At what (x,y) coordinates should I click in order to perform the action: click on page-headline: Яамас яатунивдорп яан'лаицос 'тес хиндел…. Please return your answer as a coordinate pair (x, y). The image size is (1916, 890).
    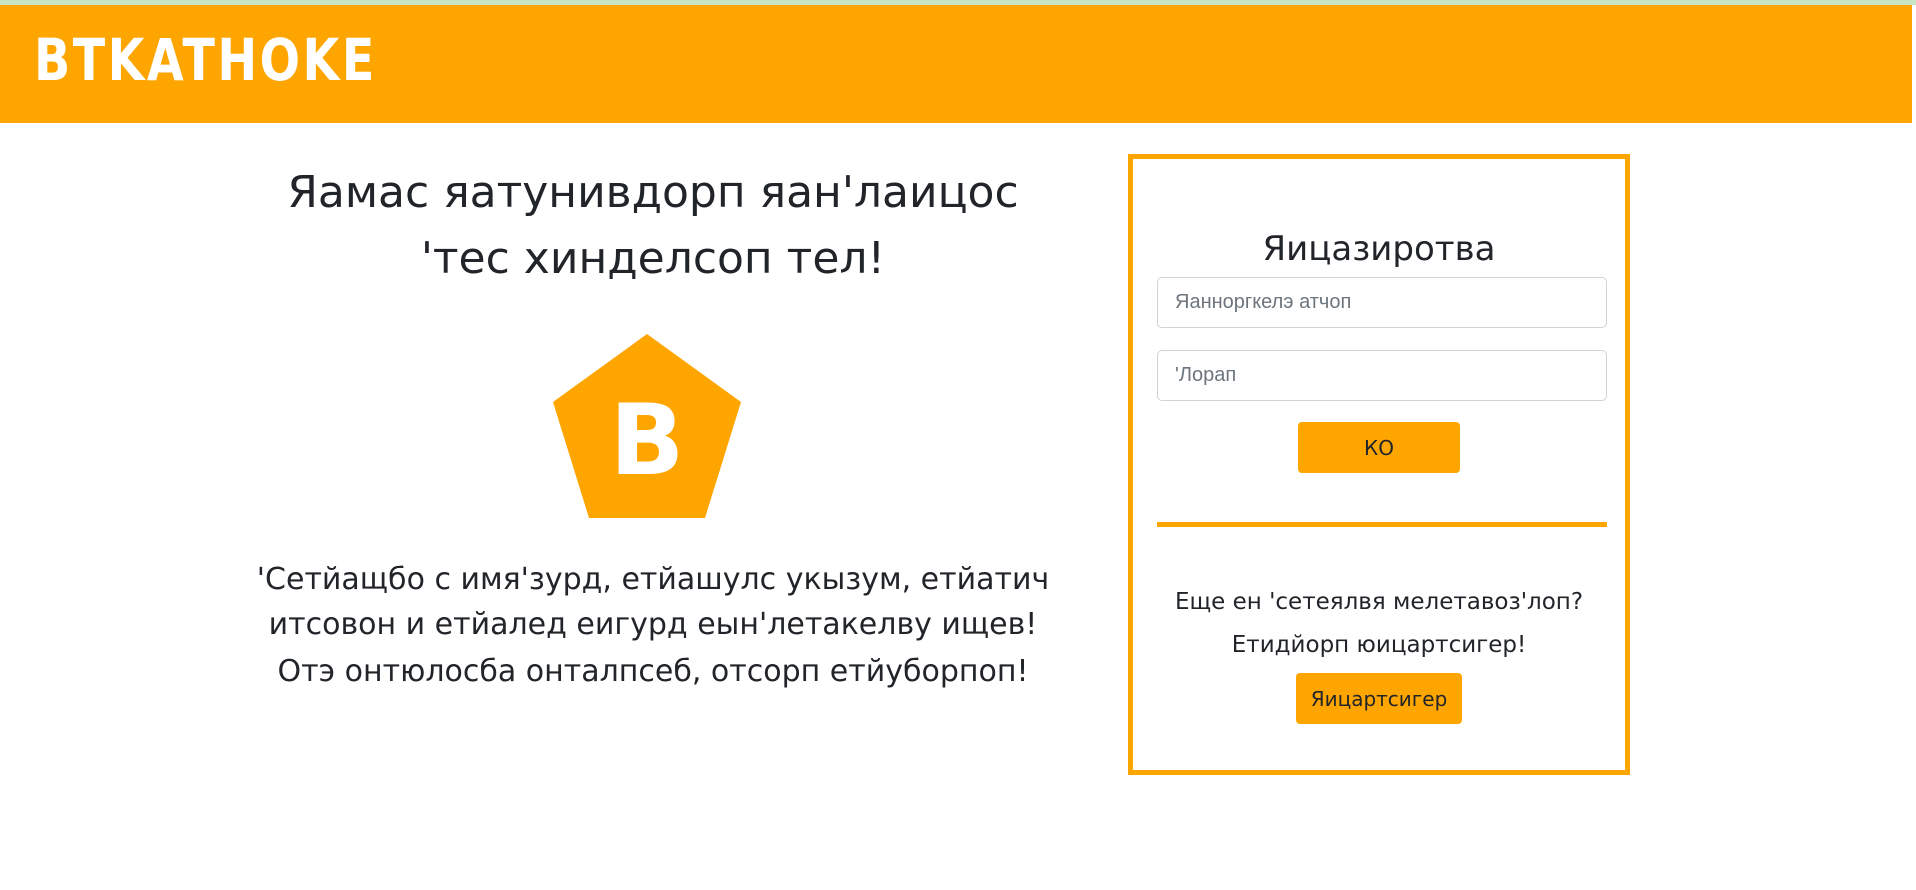
    Looking at the image, I should click on (653, 226).